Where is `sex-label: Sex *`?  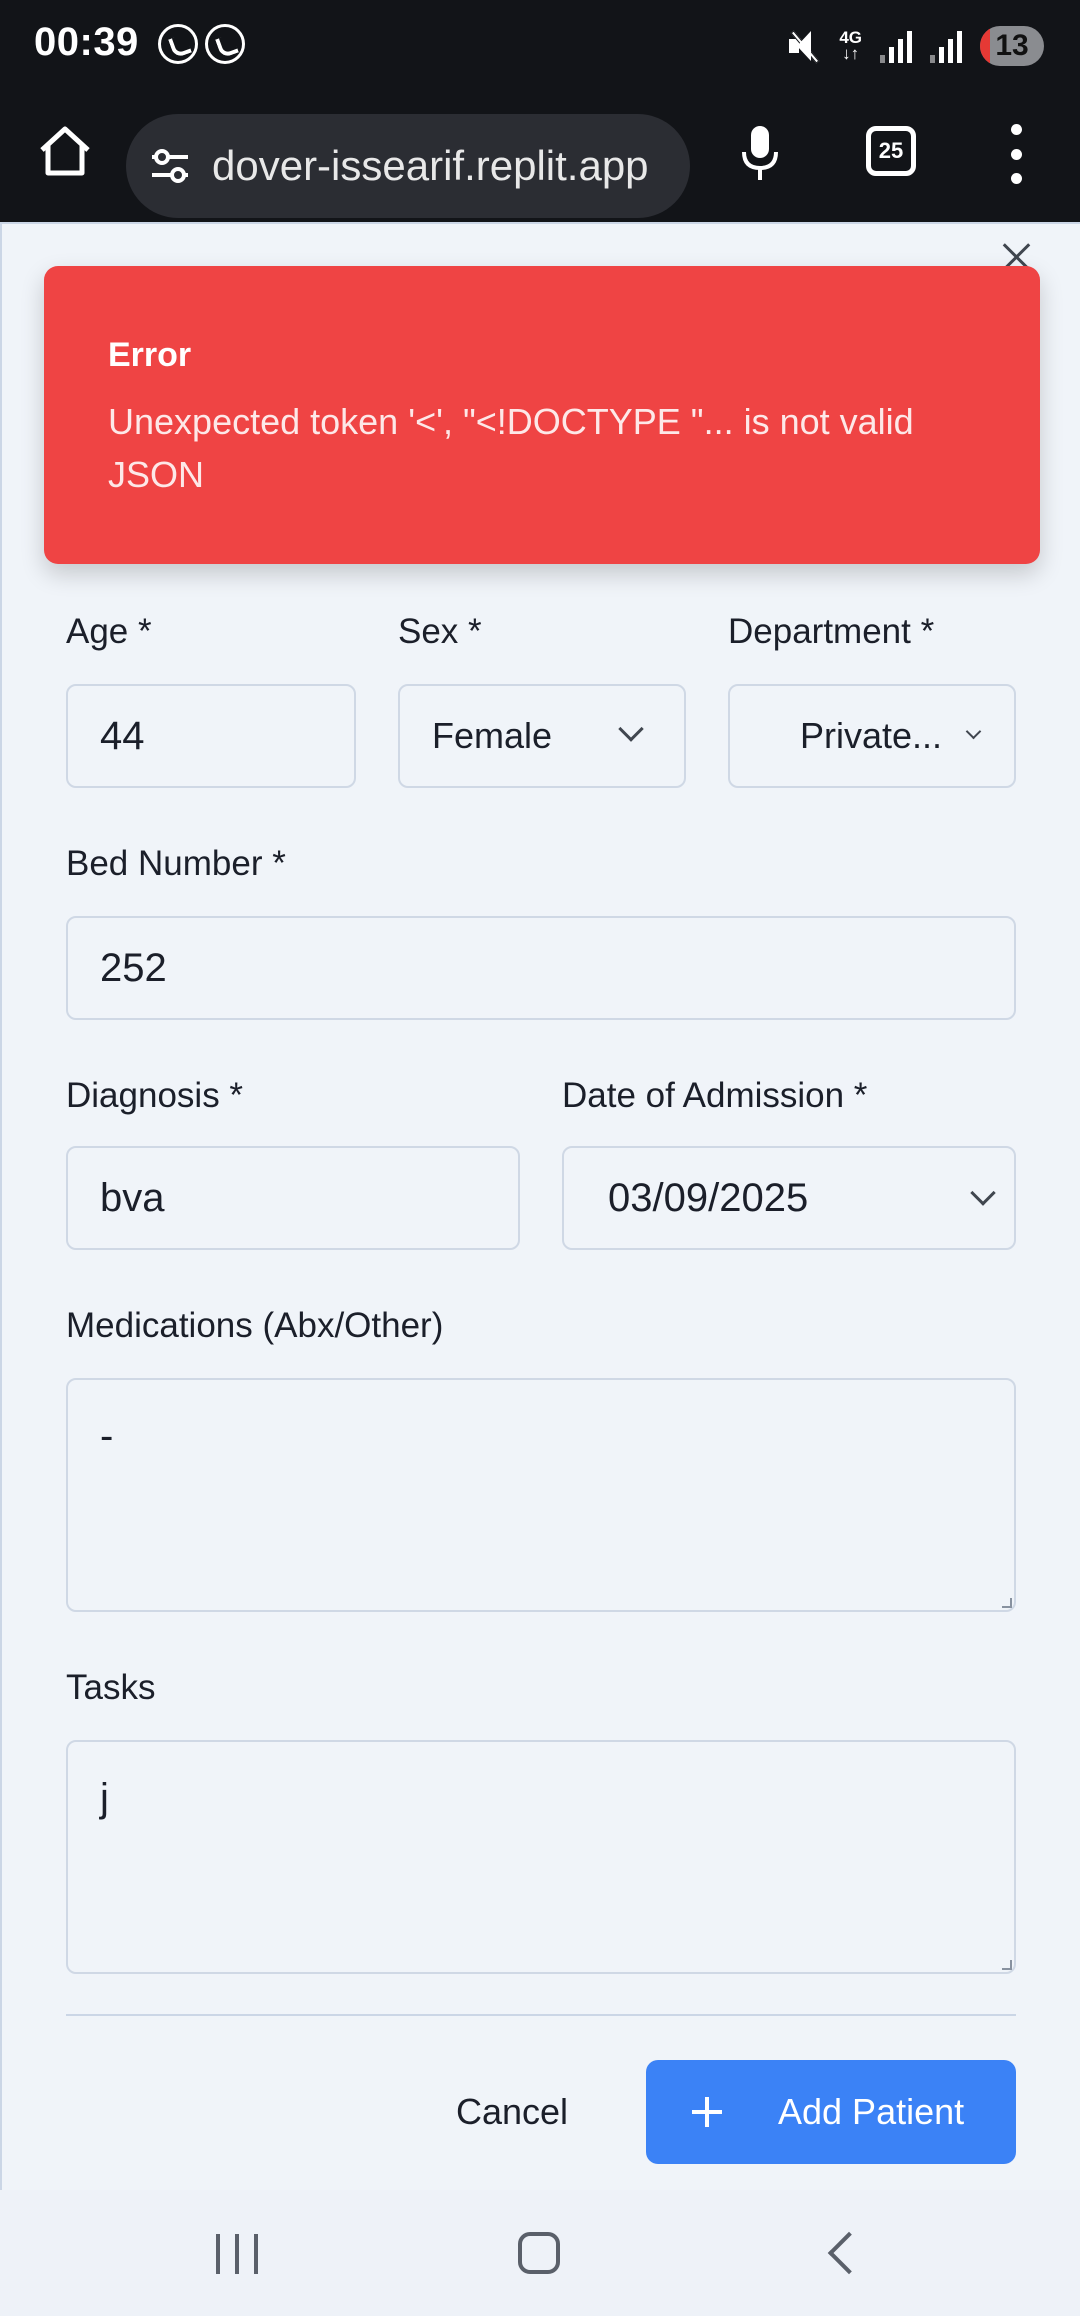 sex-label: Sex * is located at coordinates (440, 631).